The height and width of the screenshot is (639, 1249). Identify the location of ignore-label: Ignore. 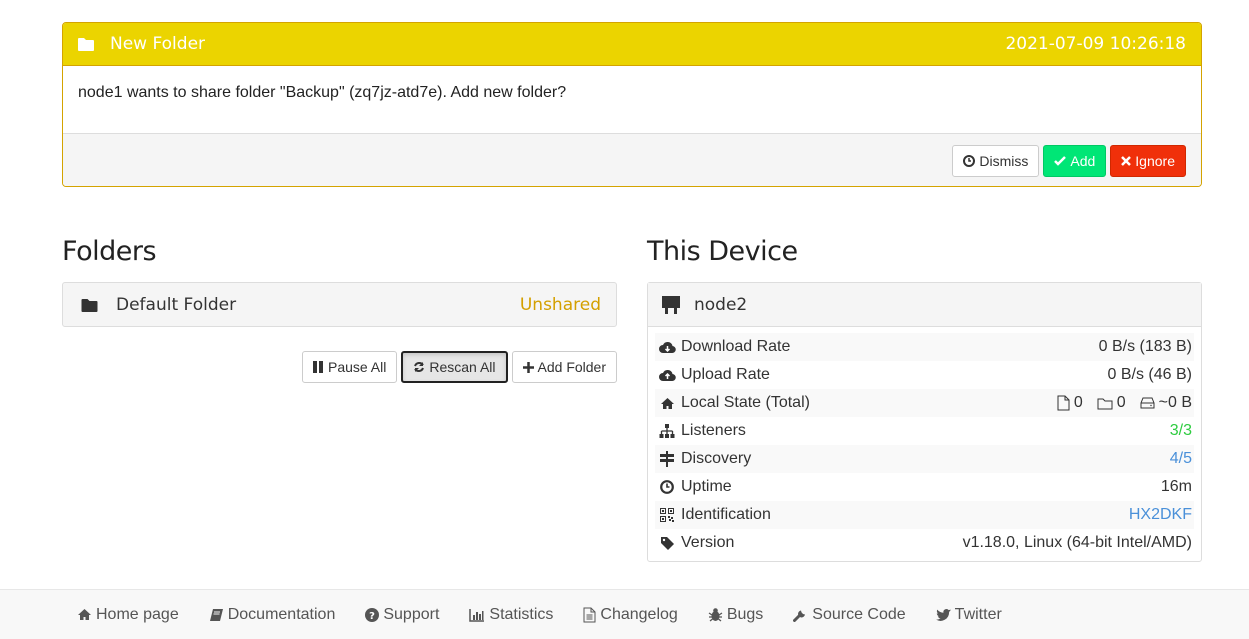
(1155, 160).